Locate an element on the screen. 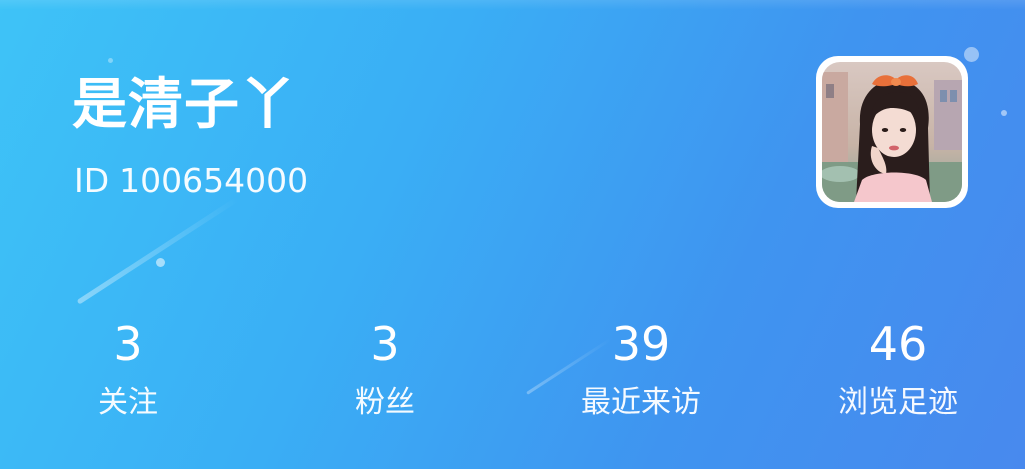 The height and width of the screenshot is (469, 1025). stat-label: 浏览足迹 is located at coordinates (898, 402).